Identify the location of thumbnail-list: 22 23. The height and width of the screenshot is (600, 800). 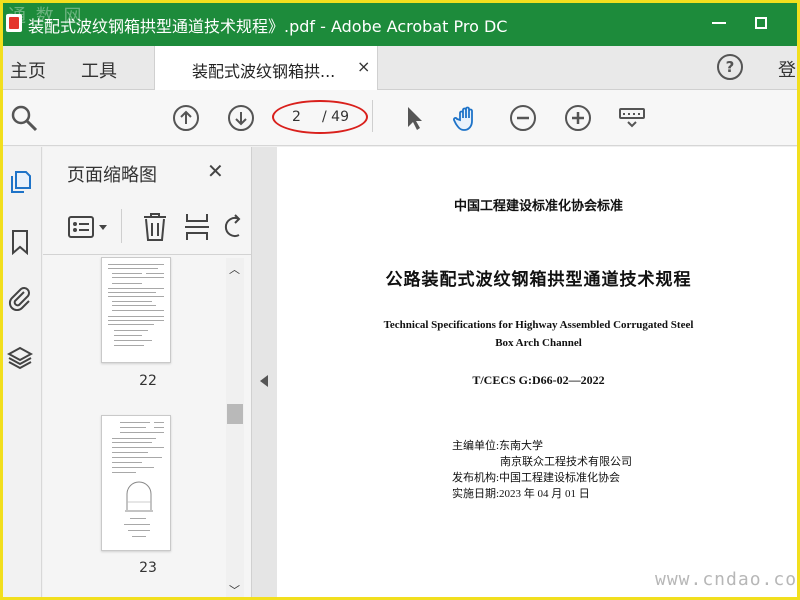
(133, 428).